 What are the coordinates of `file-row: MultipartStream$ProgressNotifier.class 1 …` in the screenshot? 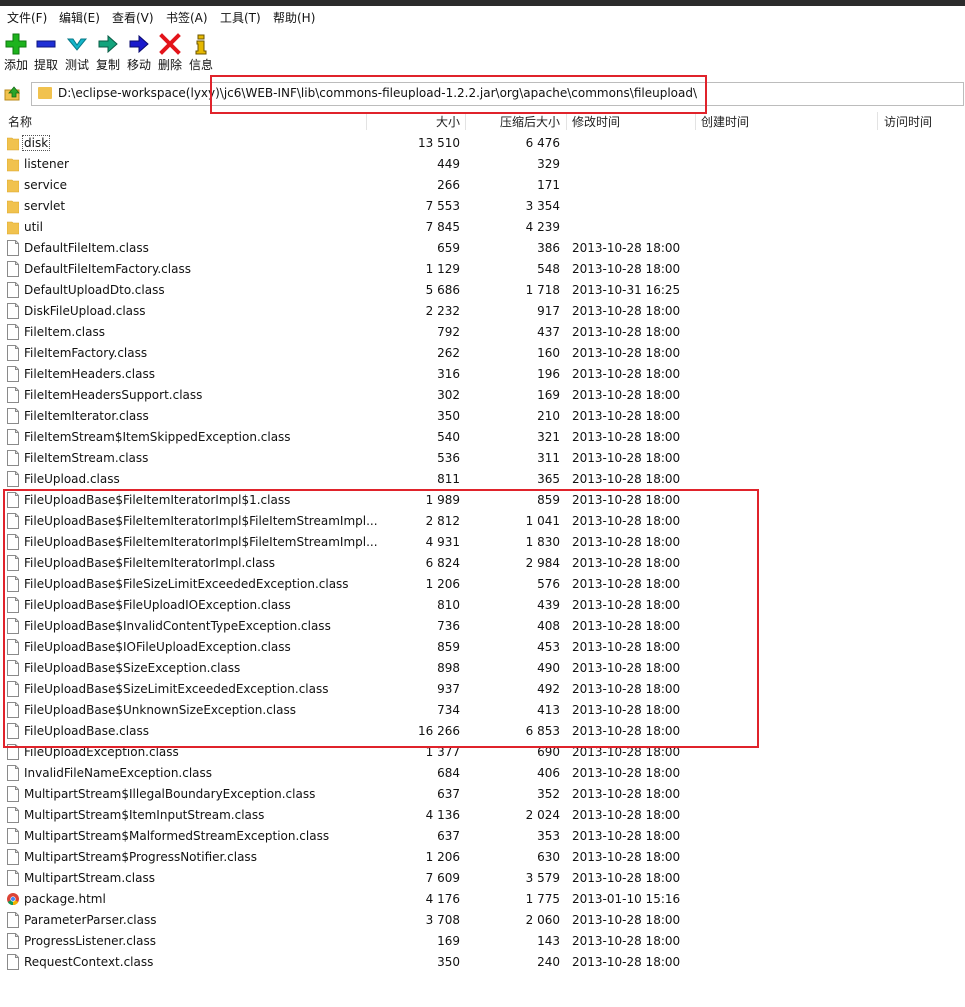 It's located at (482, 857).